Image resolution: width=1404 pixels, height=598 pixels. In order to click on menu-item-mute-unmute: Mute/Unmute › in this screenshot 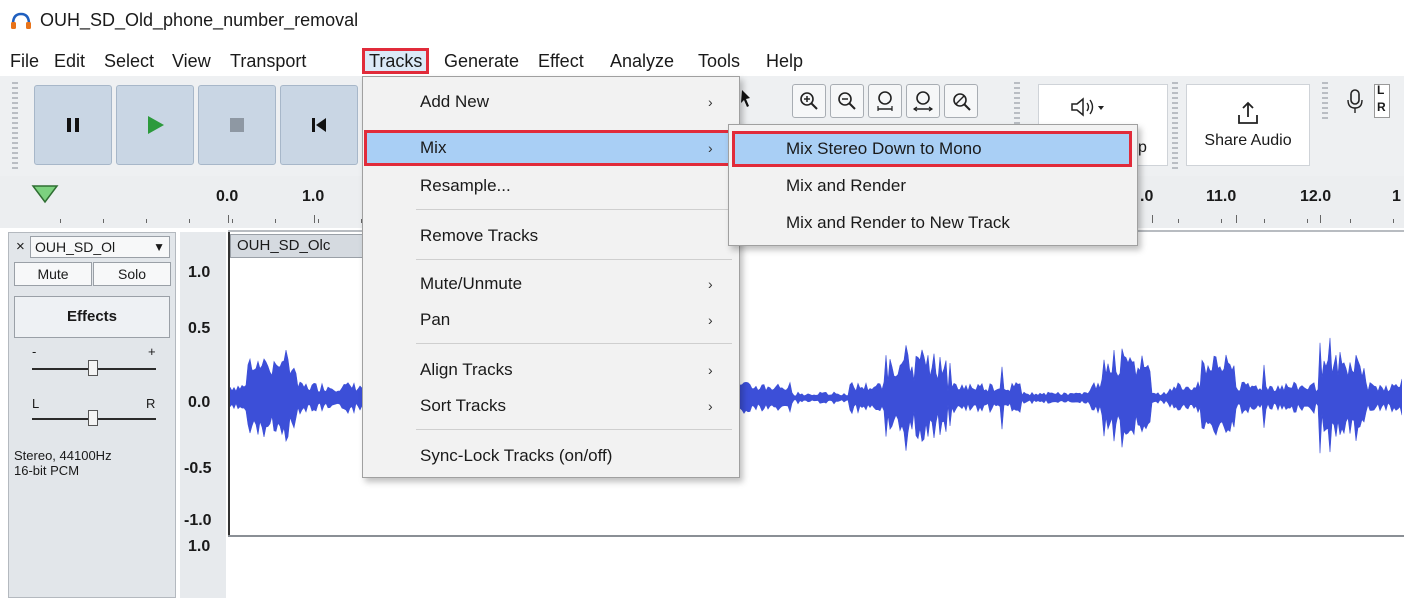, I will do `click(551, 284)`.